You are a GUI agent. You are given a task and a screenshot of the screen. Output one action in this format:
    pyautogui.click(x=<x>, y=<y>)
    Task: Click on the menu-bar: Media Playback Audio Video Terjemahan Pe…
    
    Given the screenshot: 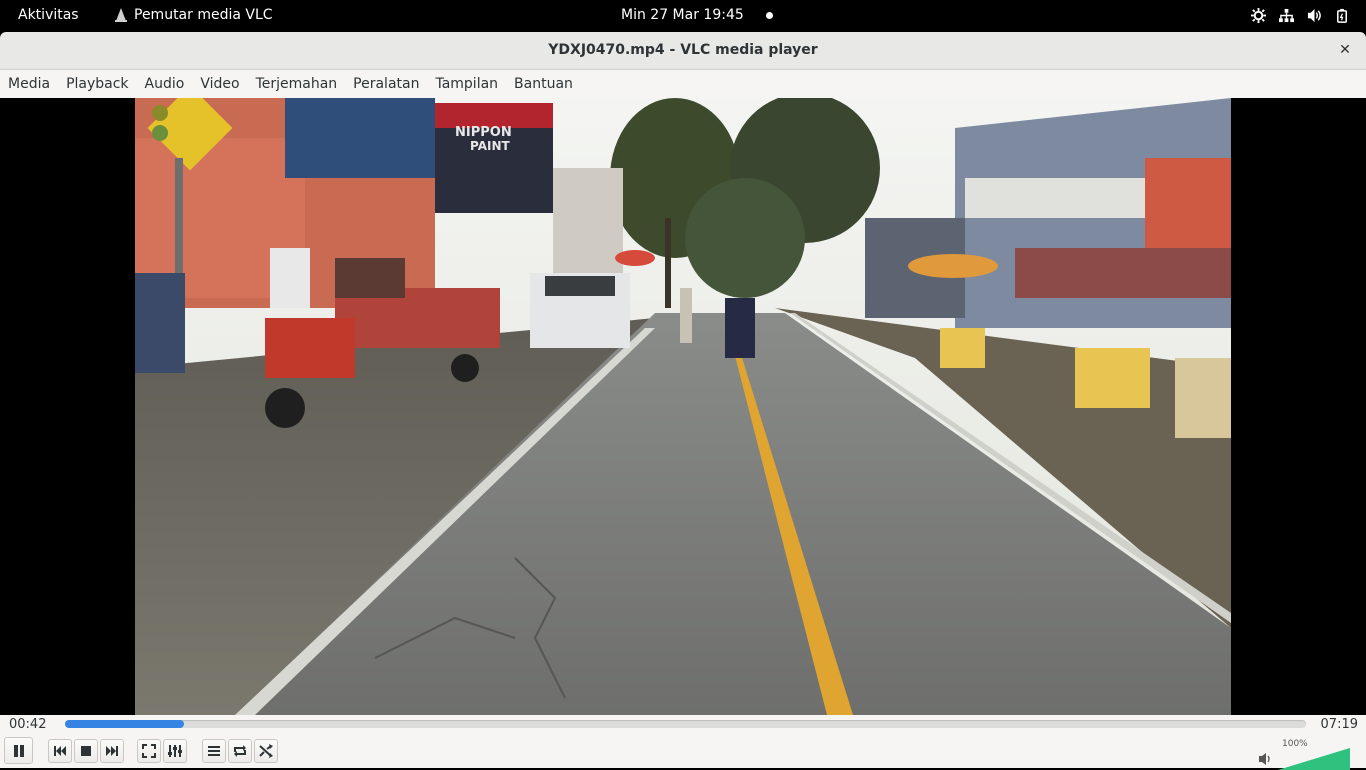 What is the action you would take?
    pyautogui.click(x=683, y=84)
    